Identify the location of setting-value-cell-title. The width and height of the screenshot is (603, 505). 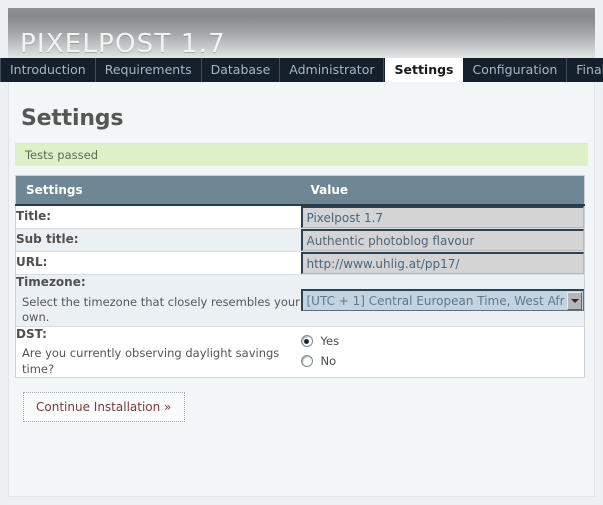
(442, 217).